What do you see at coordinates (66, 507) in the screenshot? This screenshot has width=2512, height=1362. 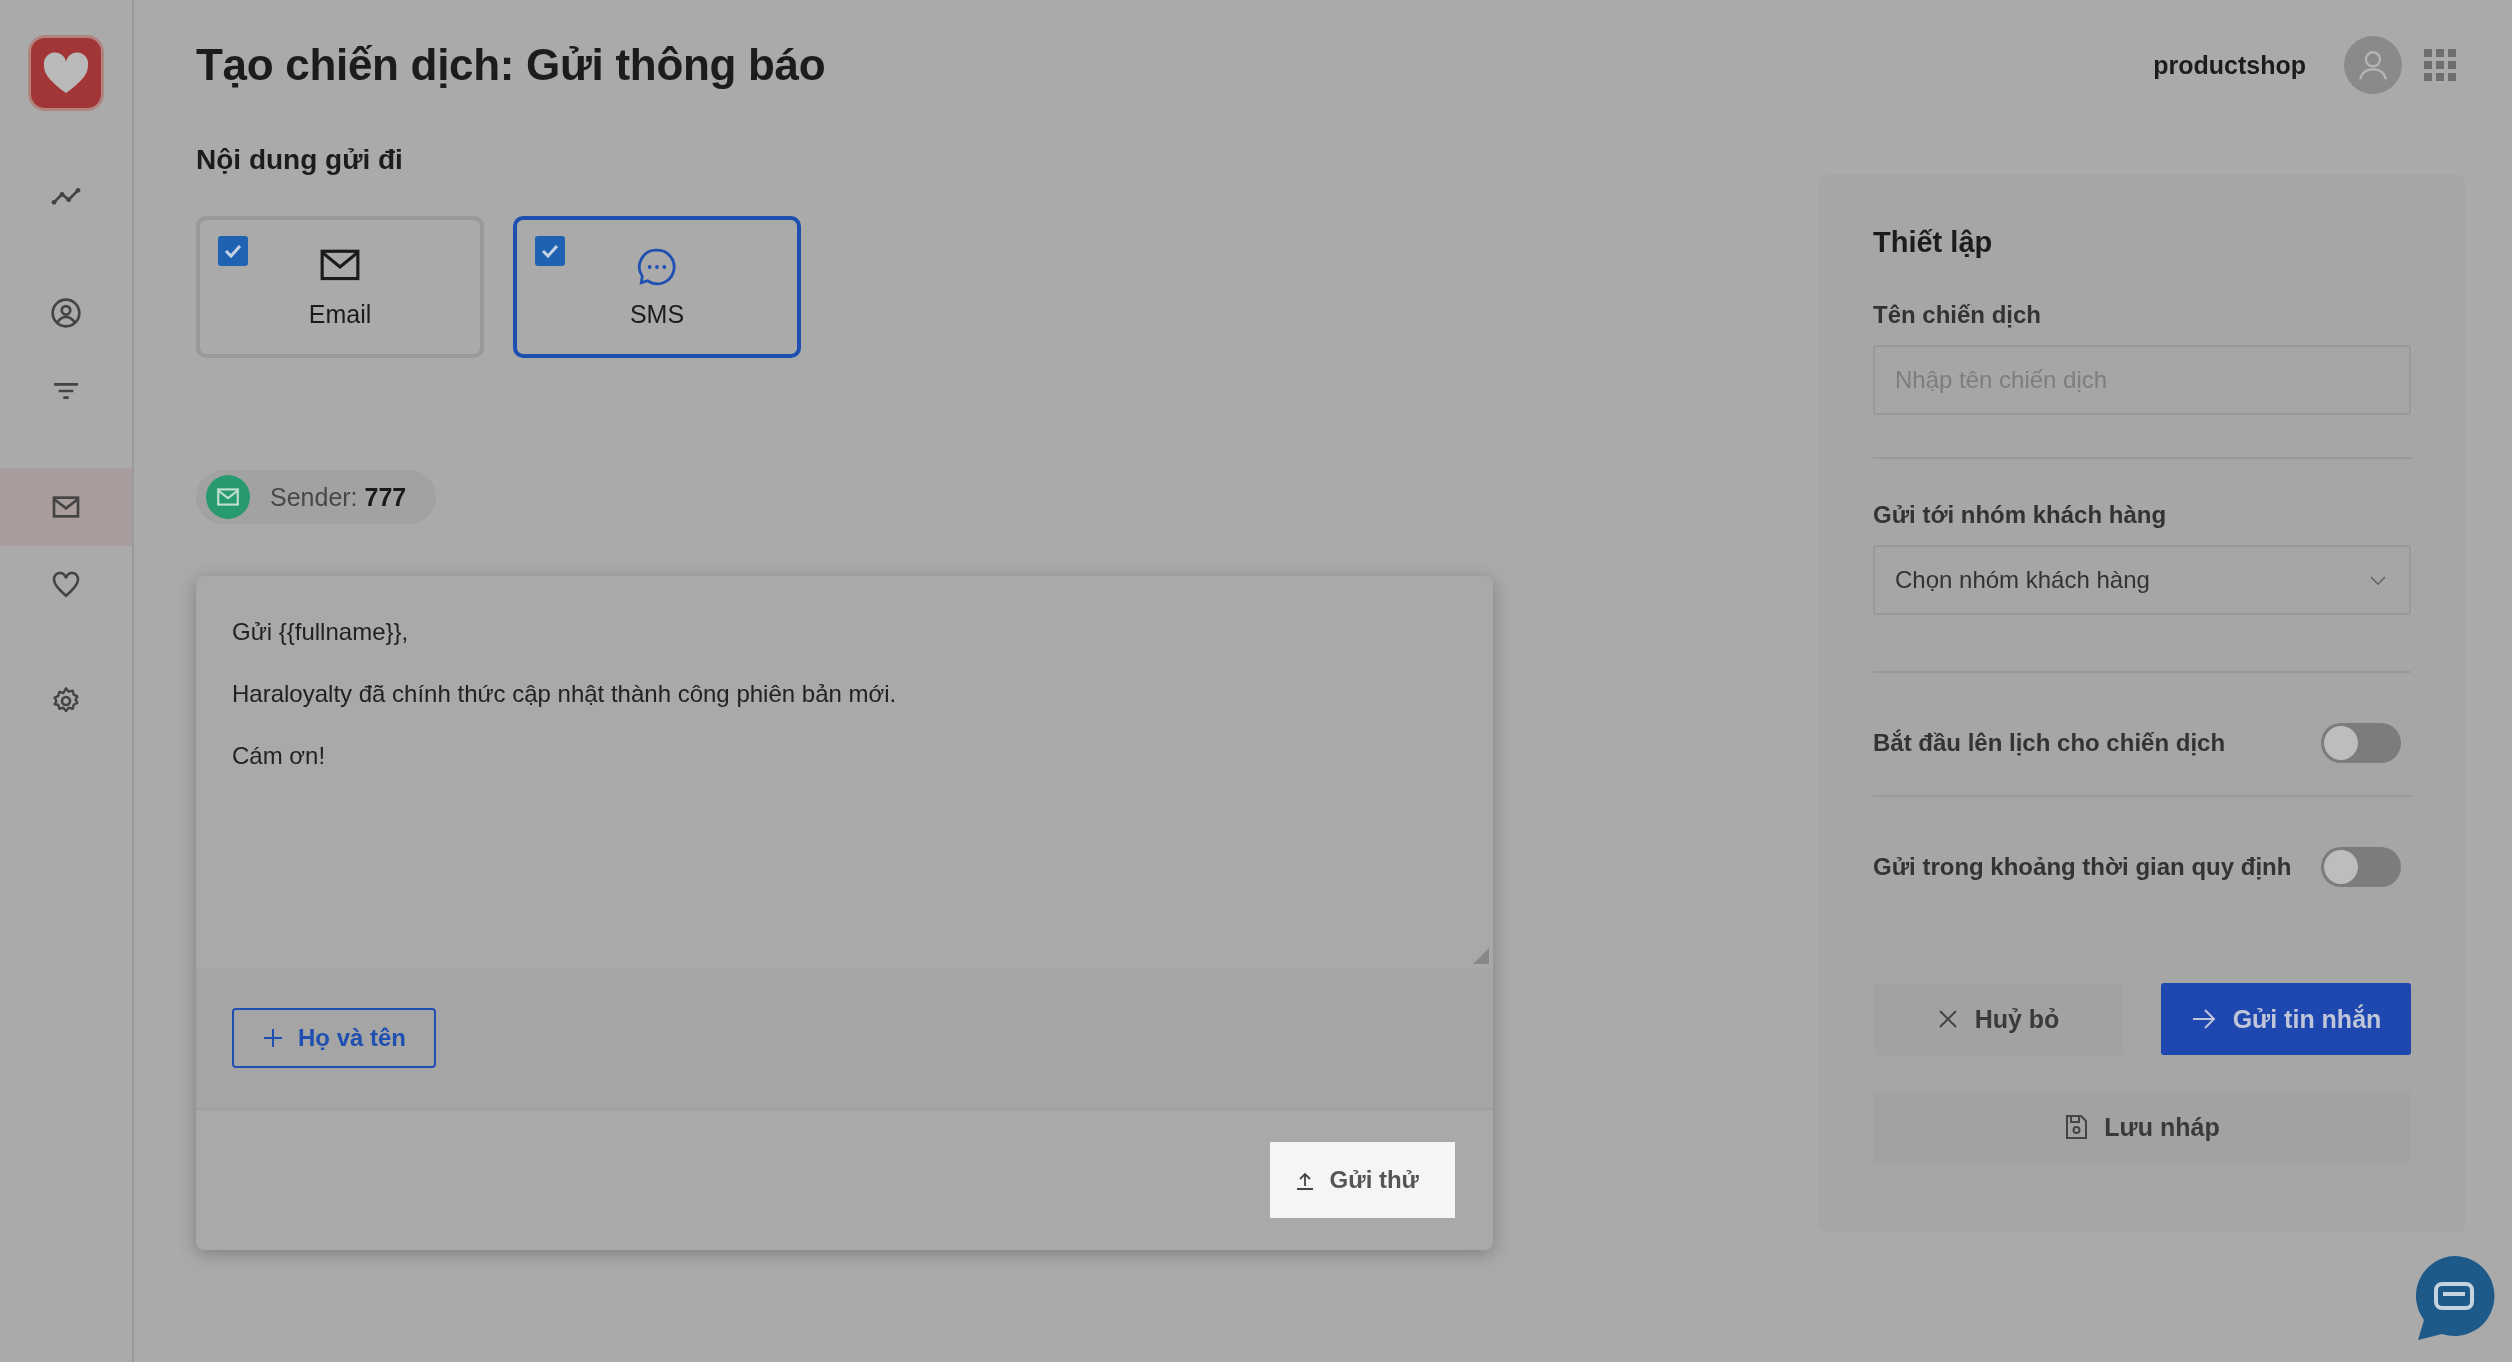 I see `sidebar-item` at bounding box center [66, 507].